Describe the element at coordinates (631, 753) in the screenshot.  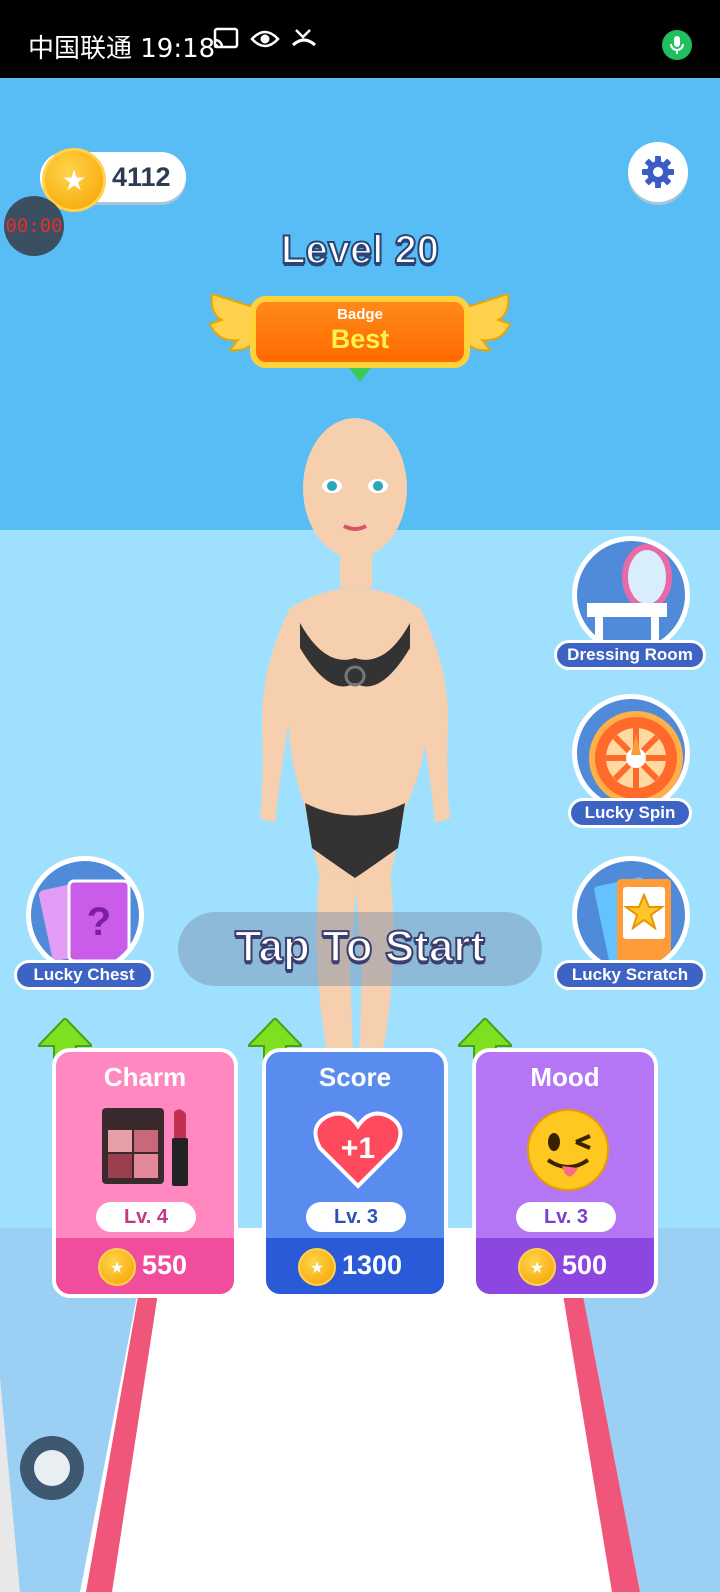
I see `lucky-spin-icon` at that location.